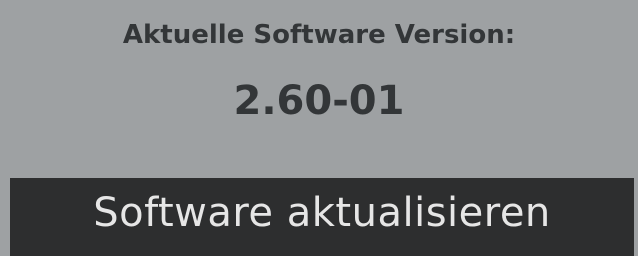 This screenshot has height=256, width=638. I want to click on update-software-button-label: Software aktualisieren, so click(322, 213).